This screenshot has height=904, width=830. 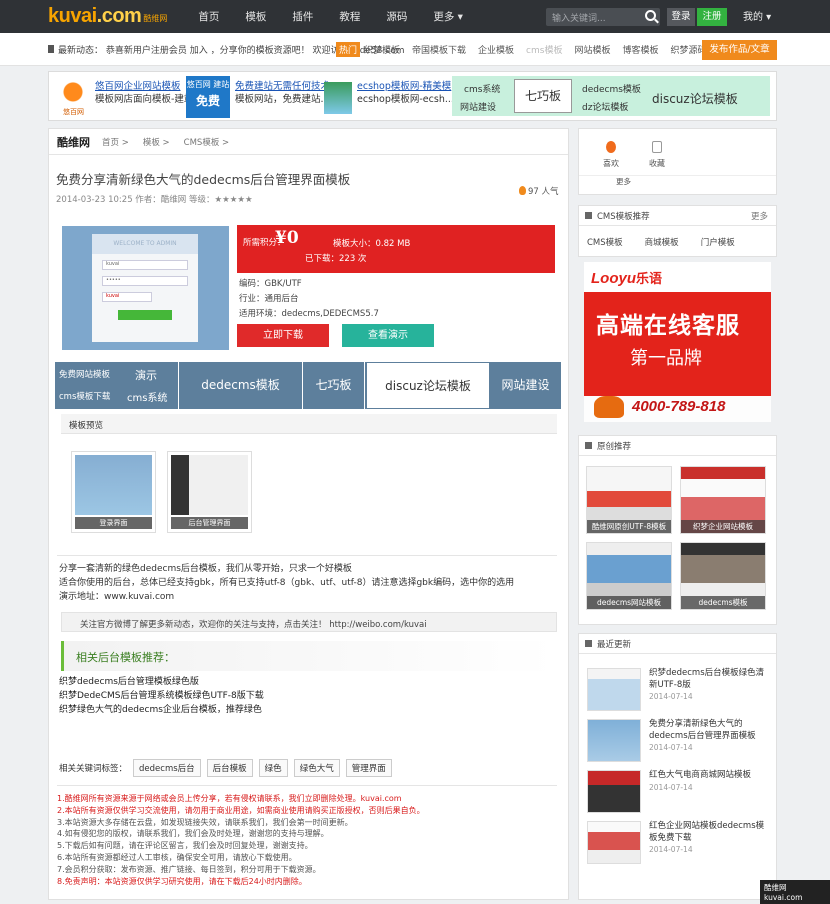 I want to click on ad-free-site-image: 悠百网 建站 免费, so click(x=208, y=97).